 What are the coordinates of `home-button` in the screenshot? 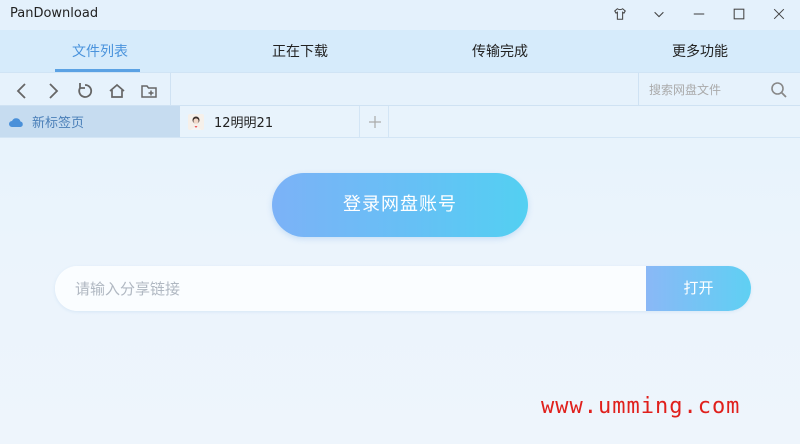 It's located at (117, 91).